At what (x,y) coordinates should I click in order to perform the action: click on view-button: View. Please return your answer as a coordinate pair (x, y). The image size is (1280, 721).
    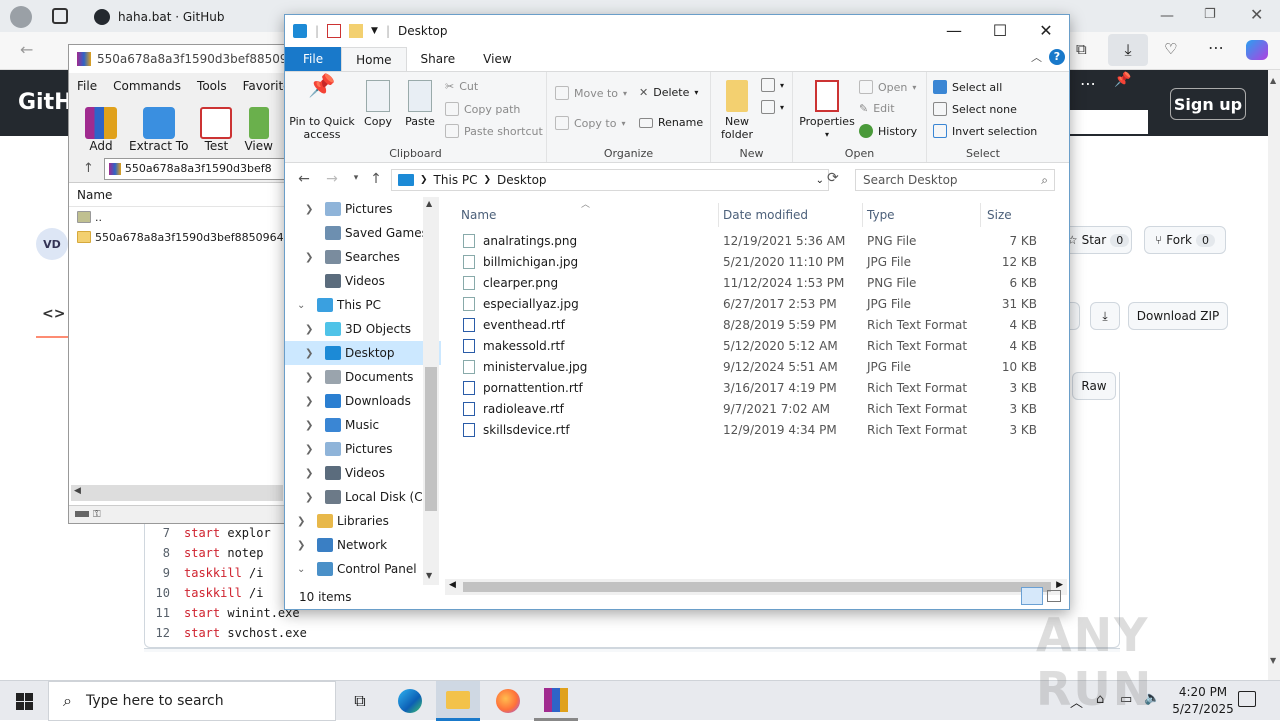
    Looking at the image, I should click on (258, 130).